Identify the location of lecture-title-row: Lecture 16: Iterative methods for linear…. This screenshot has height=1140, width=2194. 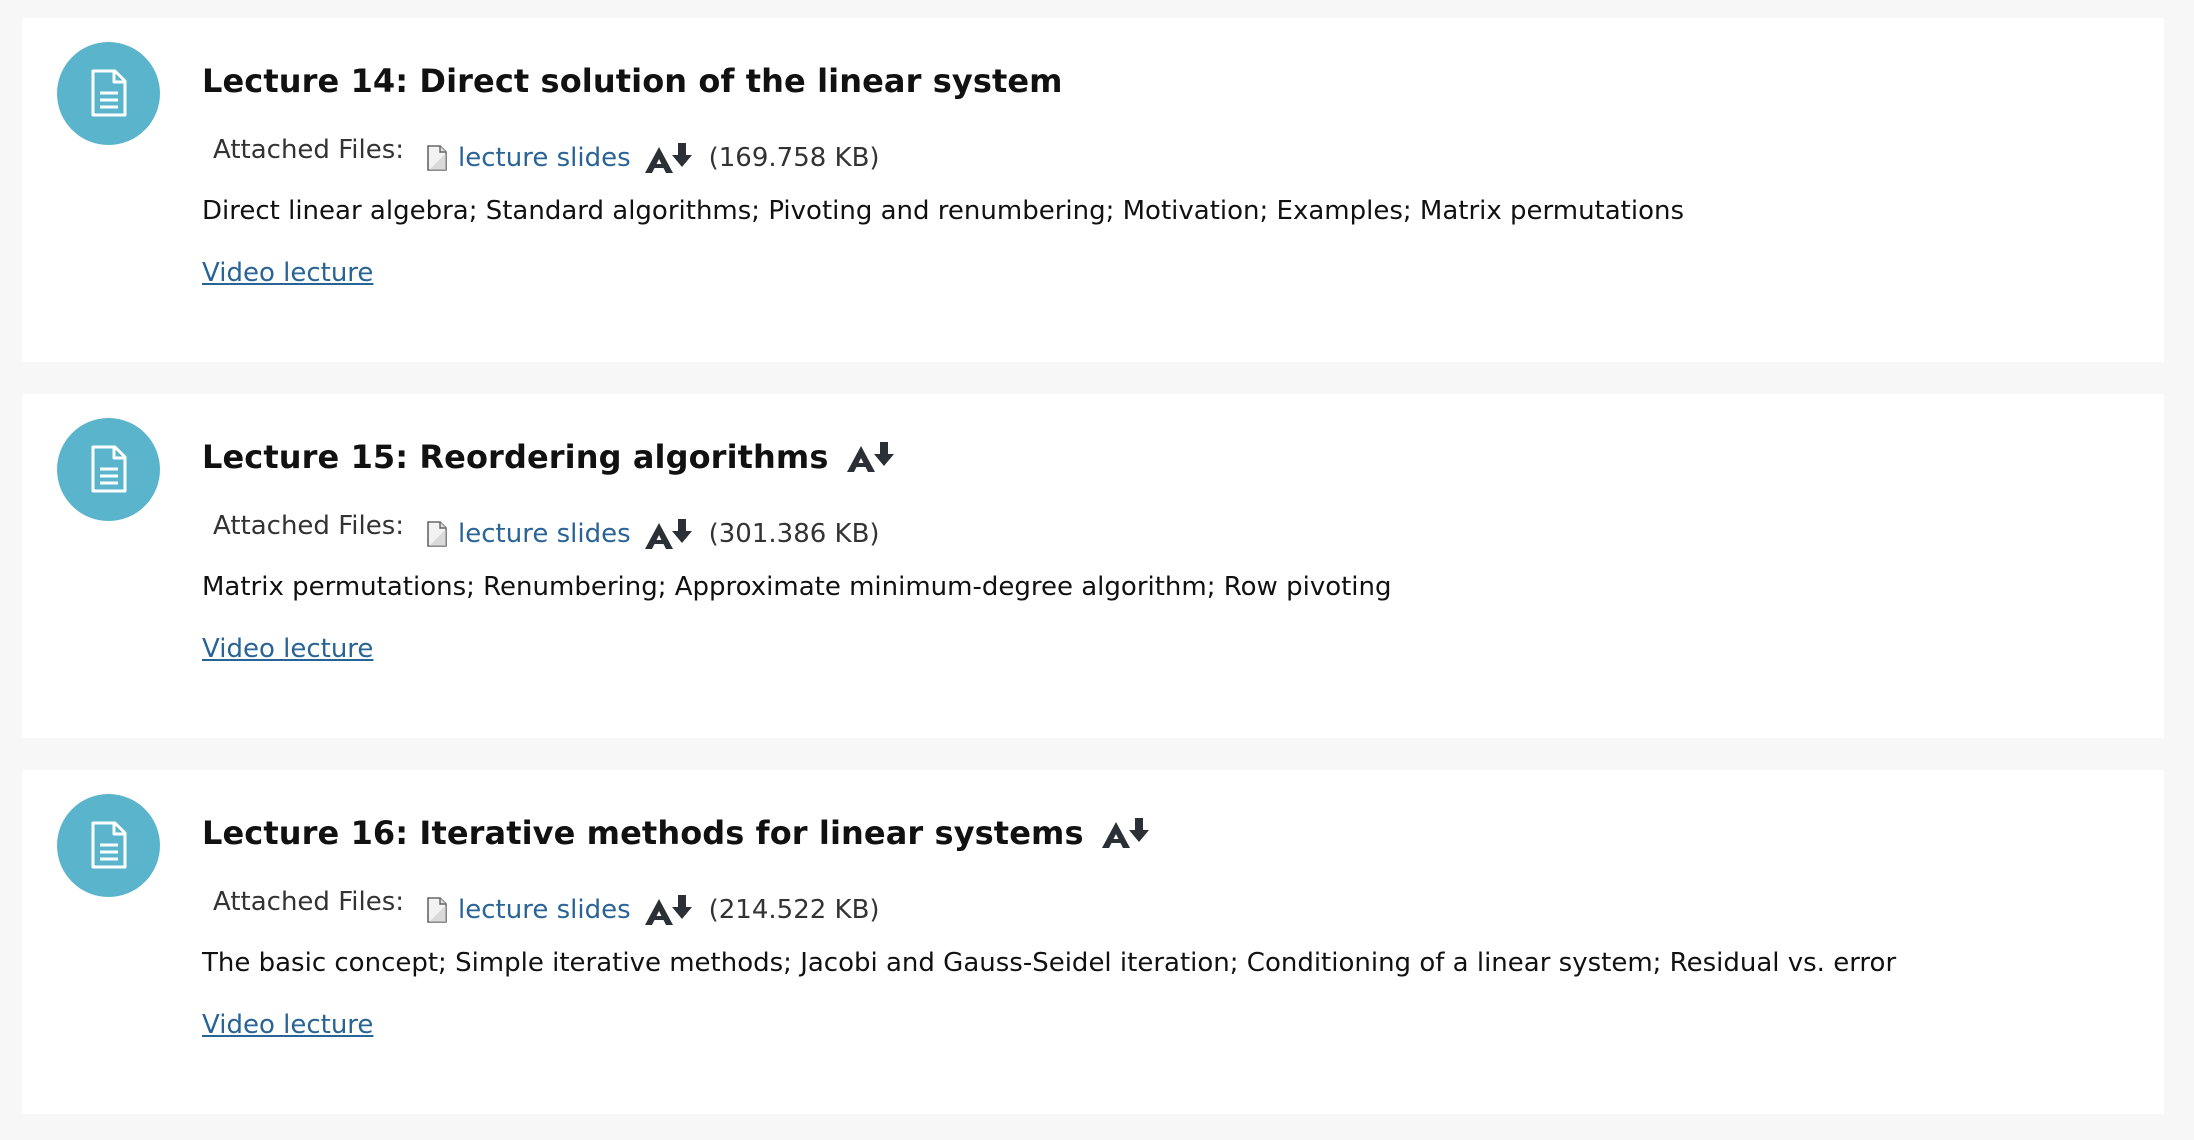
(677, 833).